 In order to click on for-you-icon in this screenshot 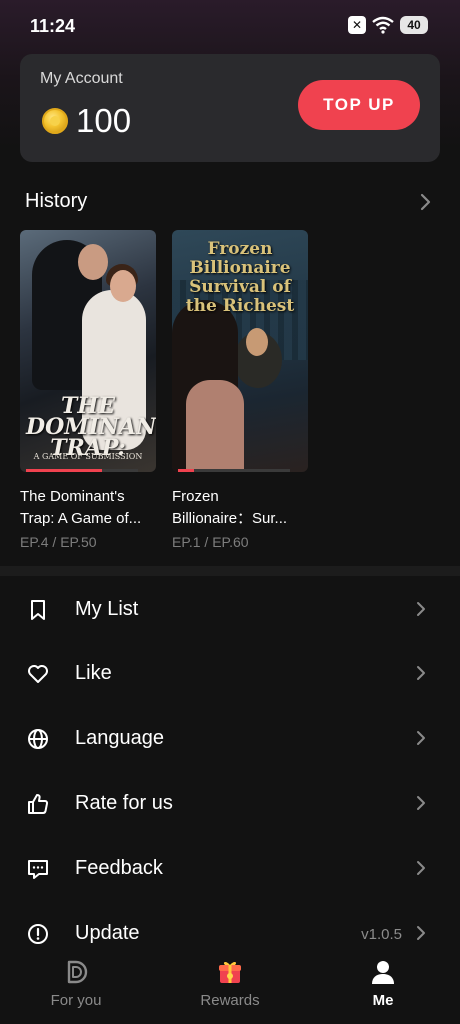, I will do `click(77, 972)`.